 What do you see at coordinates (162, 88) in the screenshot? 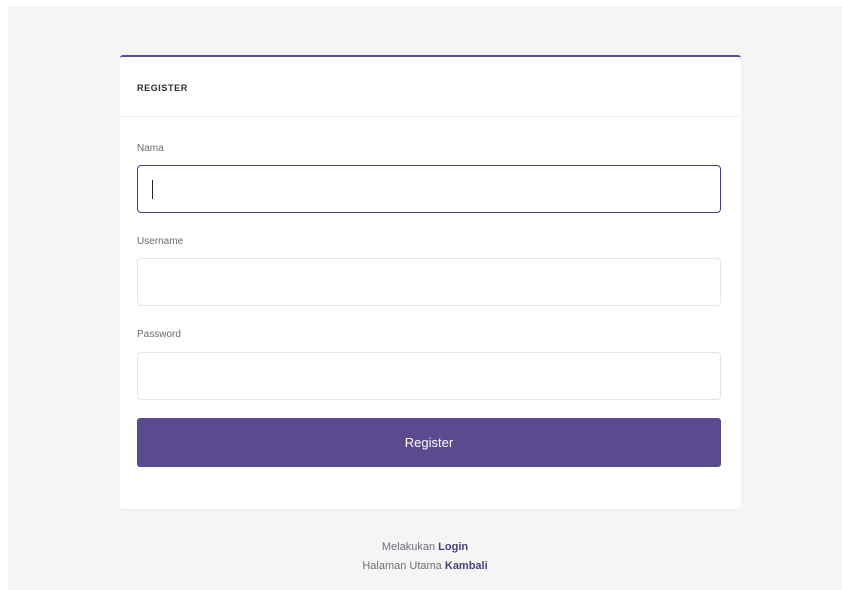
I see `card-title: REGISTER` at bounding box center [162, 88].